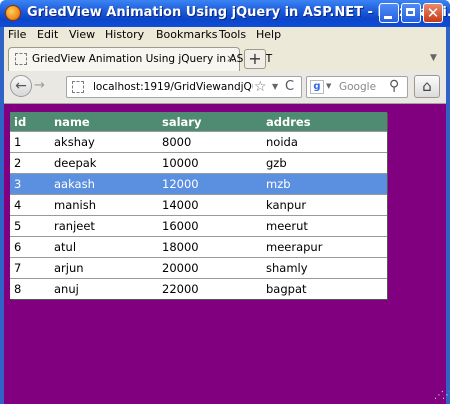 The height and width of the screenshot is (412, 450). Describe the element at coordinates (232, 34) in the screenshot. I see `menu-tools: Tools` at that location.